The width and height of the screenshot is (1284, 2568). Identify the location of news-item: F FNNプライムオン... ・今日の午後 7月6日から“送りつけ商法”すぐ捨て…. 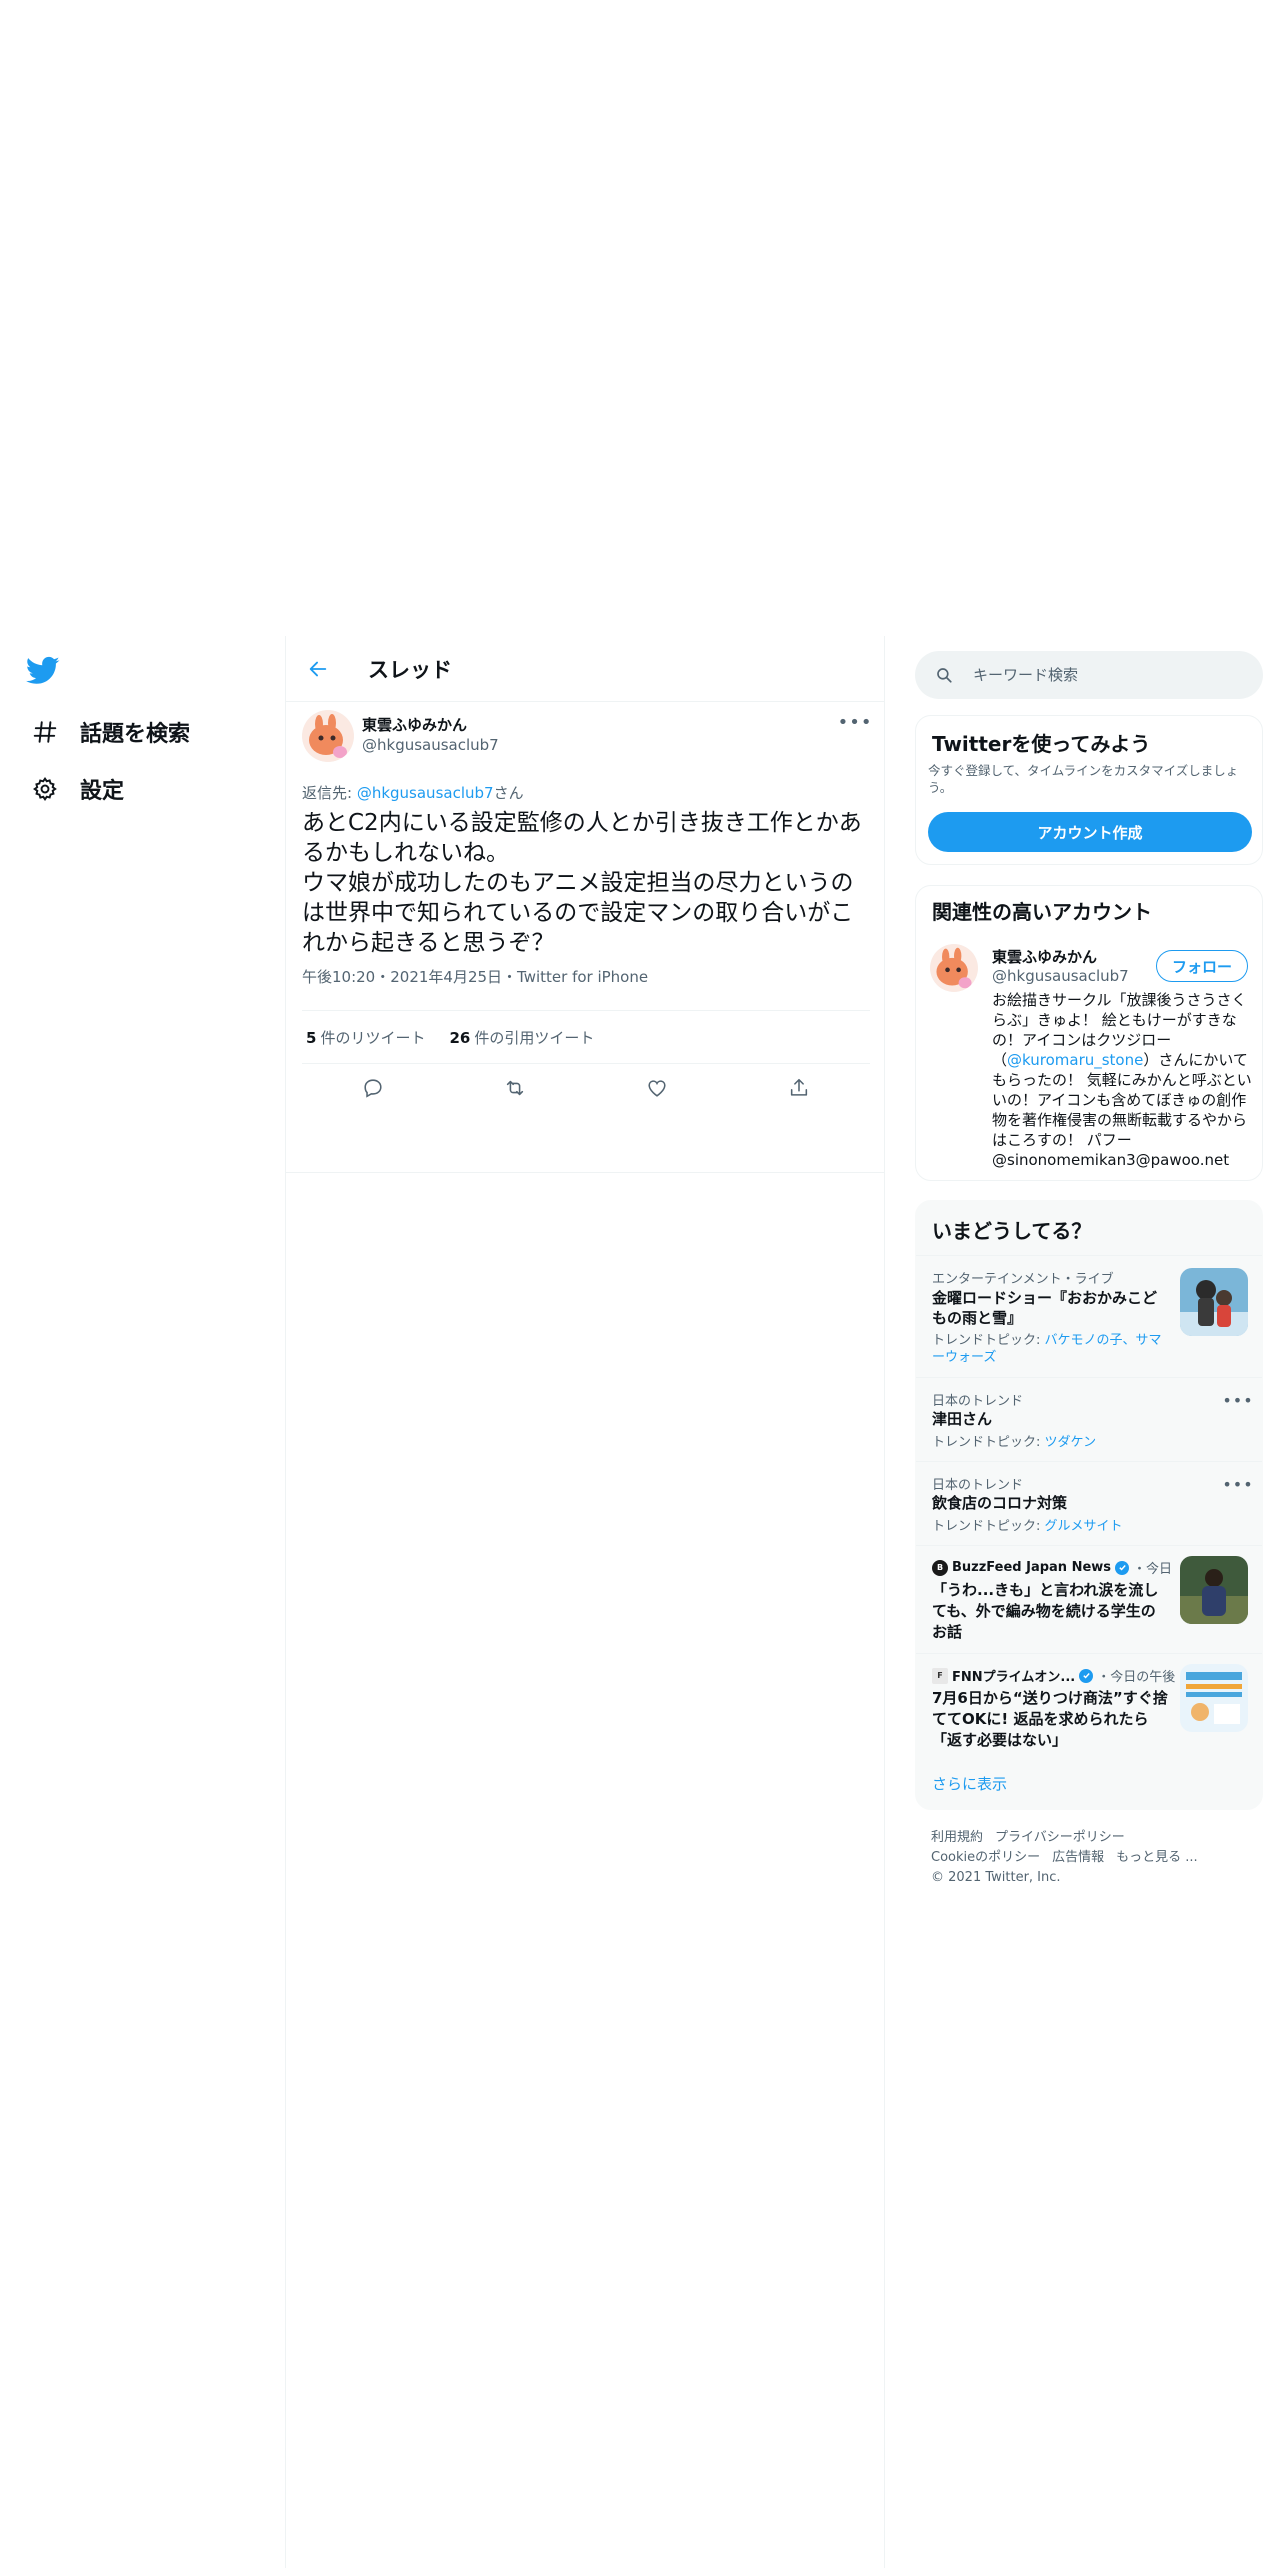
(1089, 1708).